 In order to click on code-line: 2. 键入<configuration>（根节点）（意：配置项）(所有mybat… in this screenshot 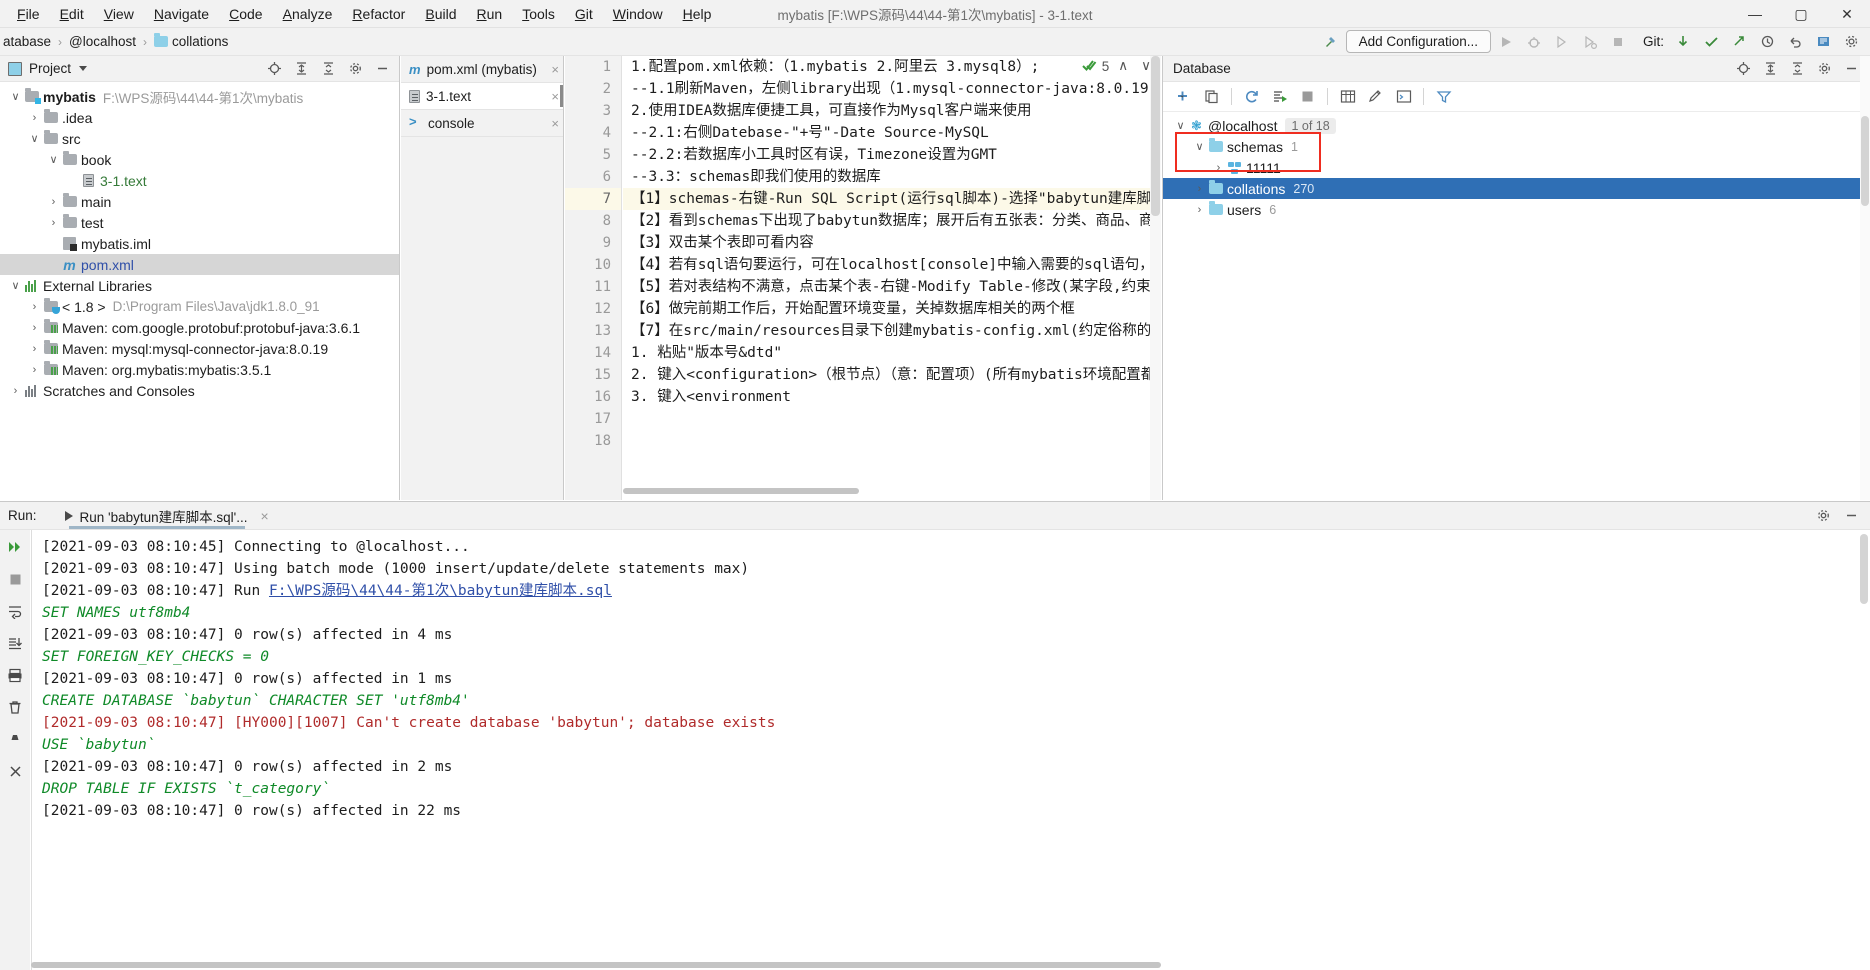, I will do `click(892, 375)`.